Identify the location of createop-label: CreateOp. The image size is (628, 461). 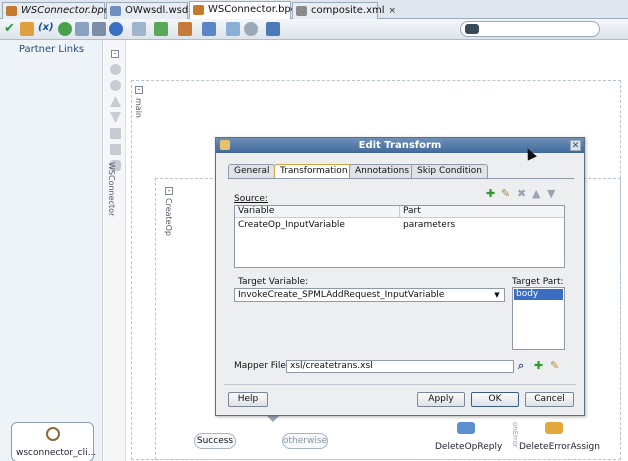
(168, 217).